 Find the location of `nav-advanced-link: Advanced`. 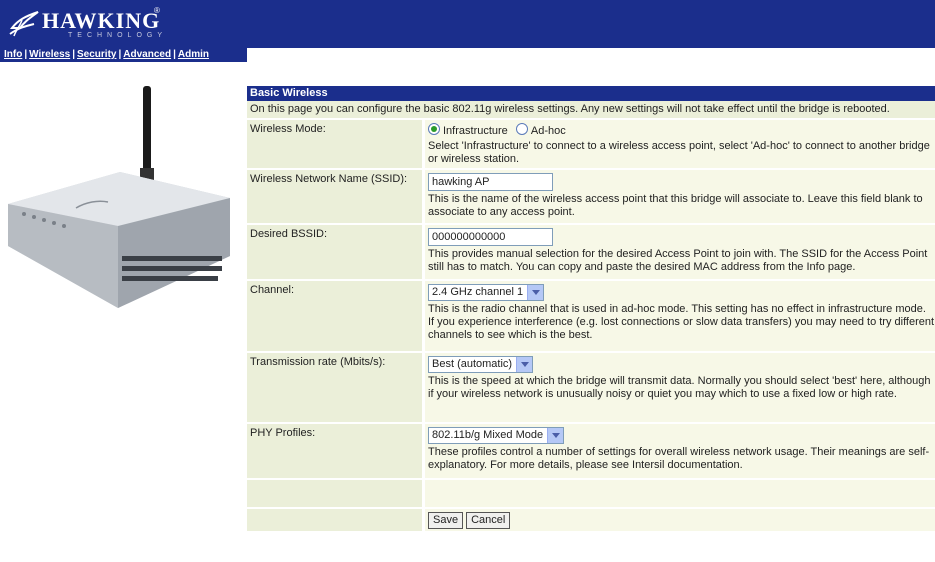

nav-advanced-link: Advanced is located at coordinates (147, 54).